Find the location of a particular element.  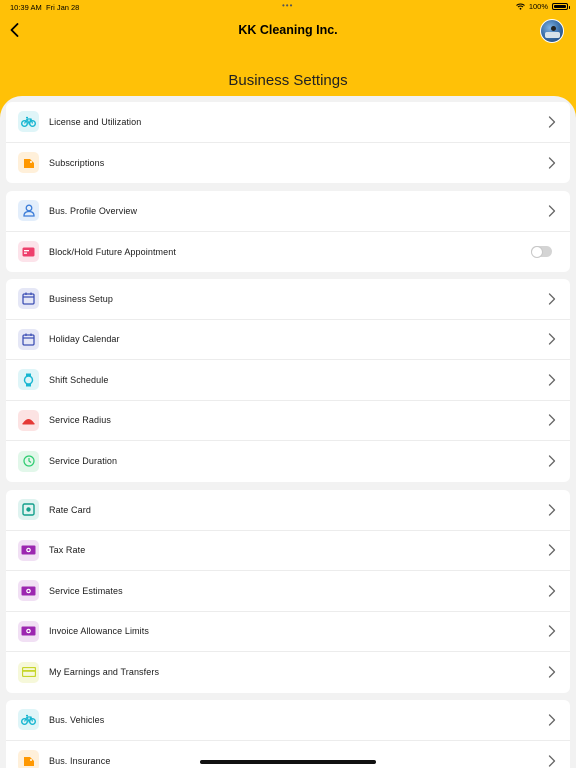

settings-row: Bus. Vehicles is located at coordinates (288, 720).